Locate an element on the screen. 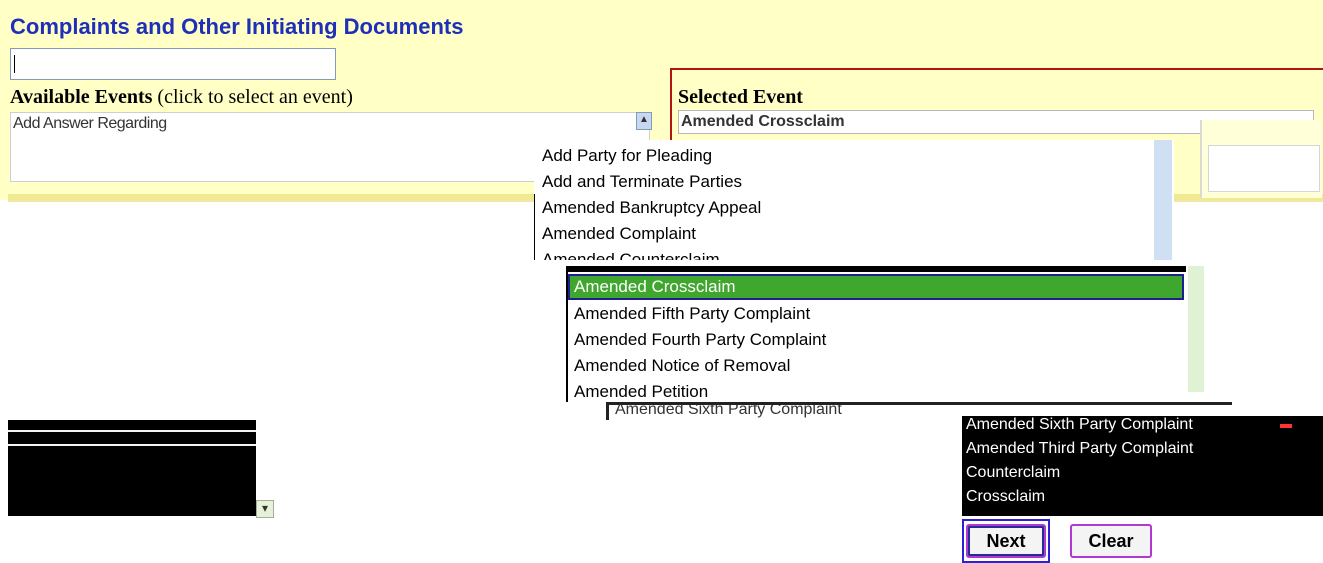 The width and height of the screenshot is (1323, 563). available-events-label-bold: Available Events is located at coordinates (81, 97).